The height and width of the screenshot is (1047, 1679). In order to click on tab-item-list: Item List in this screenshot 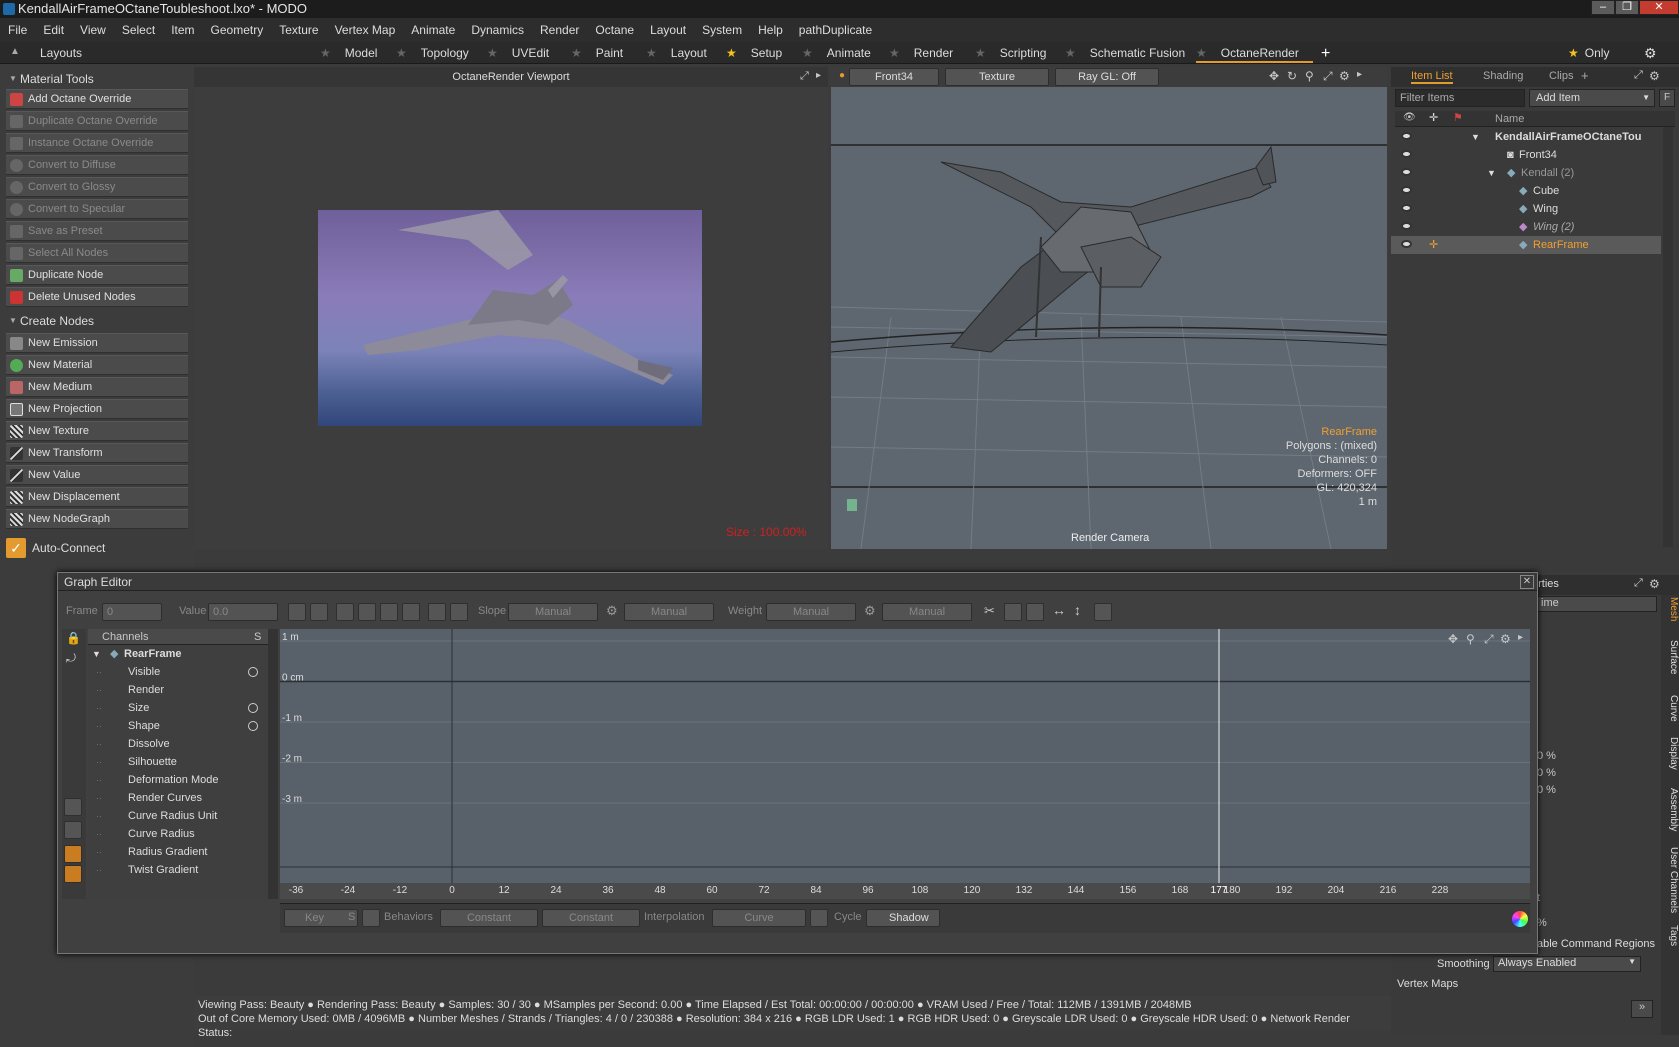, I will do `click(1432, 77)`.